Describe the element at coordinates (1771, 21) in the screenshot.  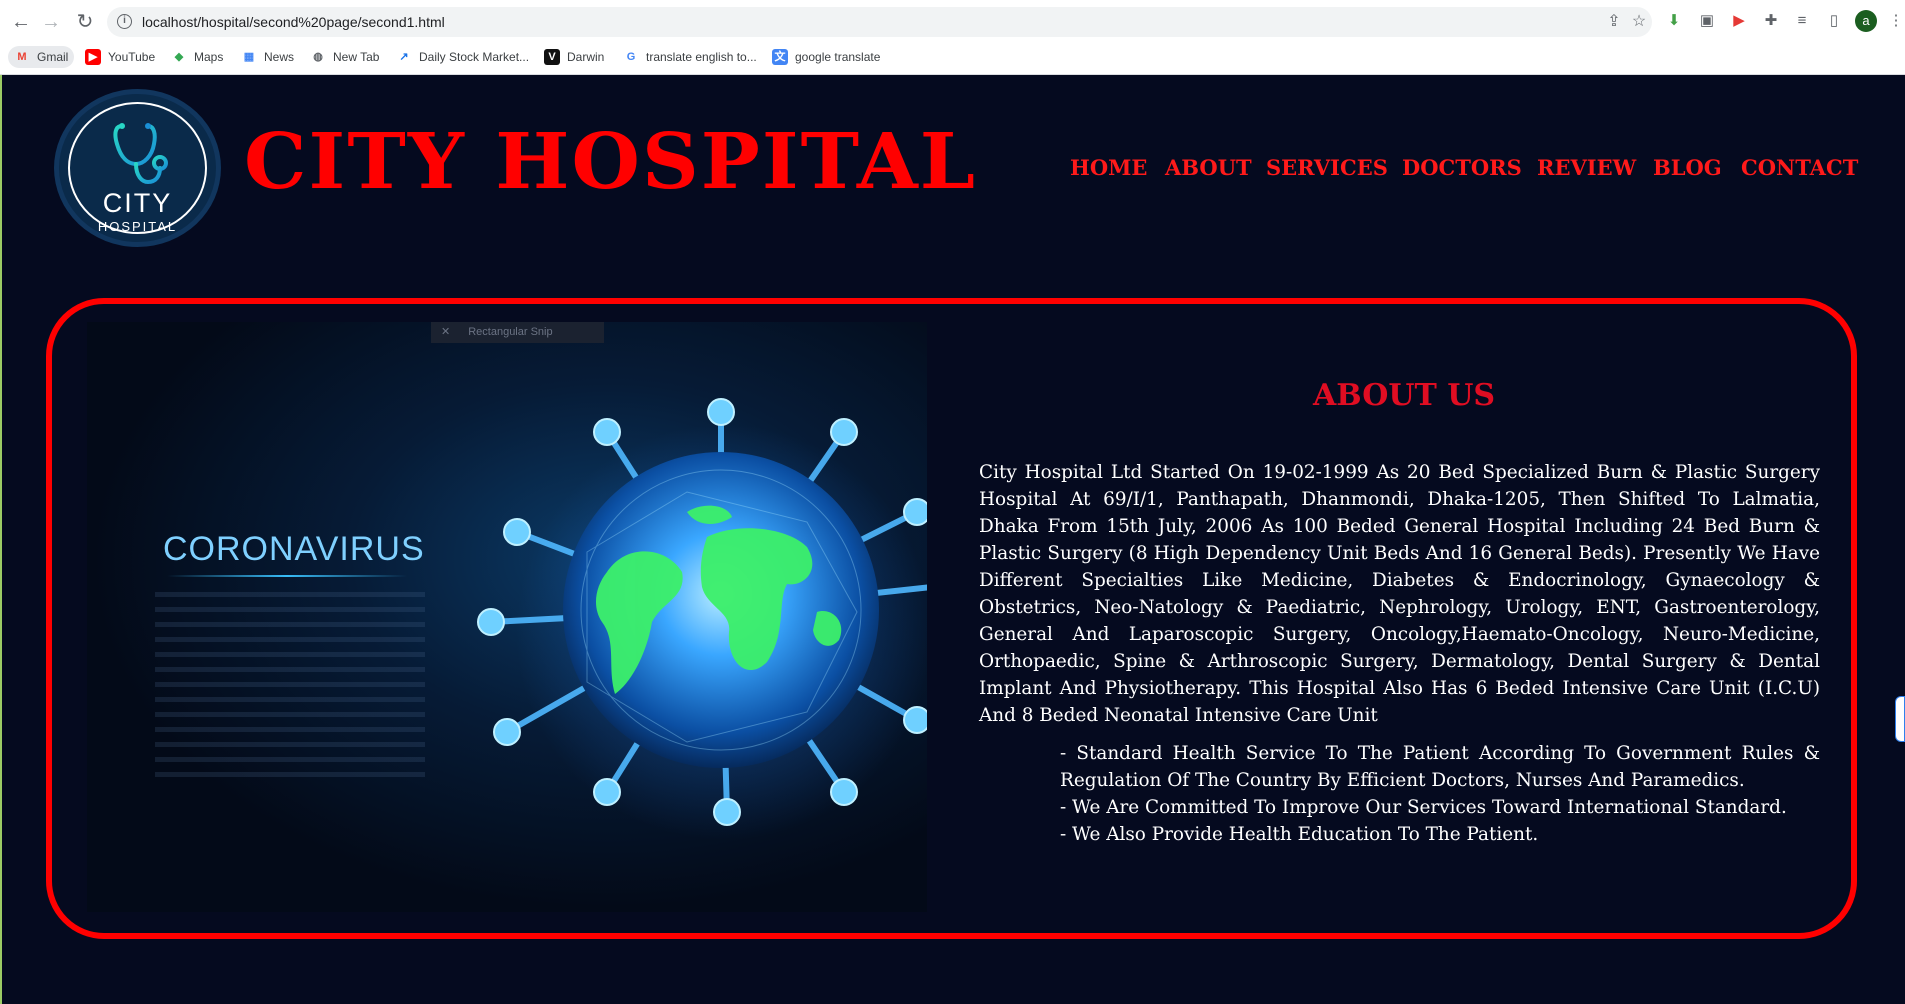
I see `extensions-puzzle-icon: ✚` at that location.